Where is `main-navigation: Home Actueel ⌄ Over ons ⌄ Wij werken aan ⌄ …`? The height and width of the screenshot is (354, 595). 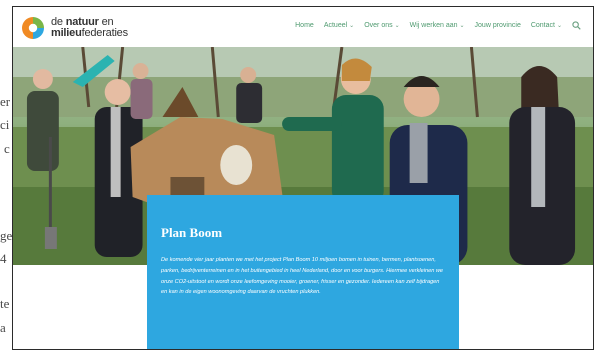
main-navigation: Home Actueel ⌄ Over ons ⌄ Wij werken aan ⌄ … is located at coordinates (433, 25).